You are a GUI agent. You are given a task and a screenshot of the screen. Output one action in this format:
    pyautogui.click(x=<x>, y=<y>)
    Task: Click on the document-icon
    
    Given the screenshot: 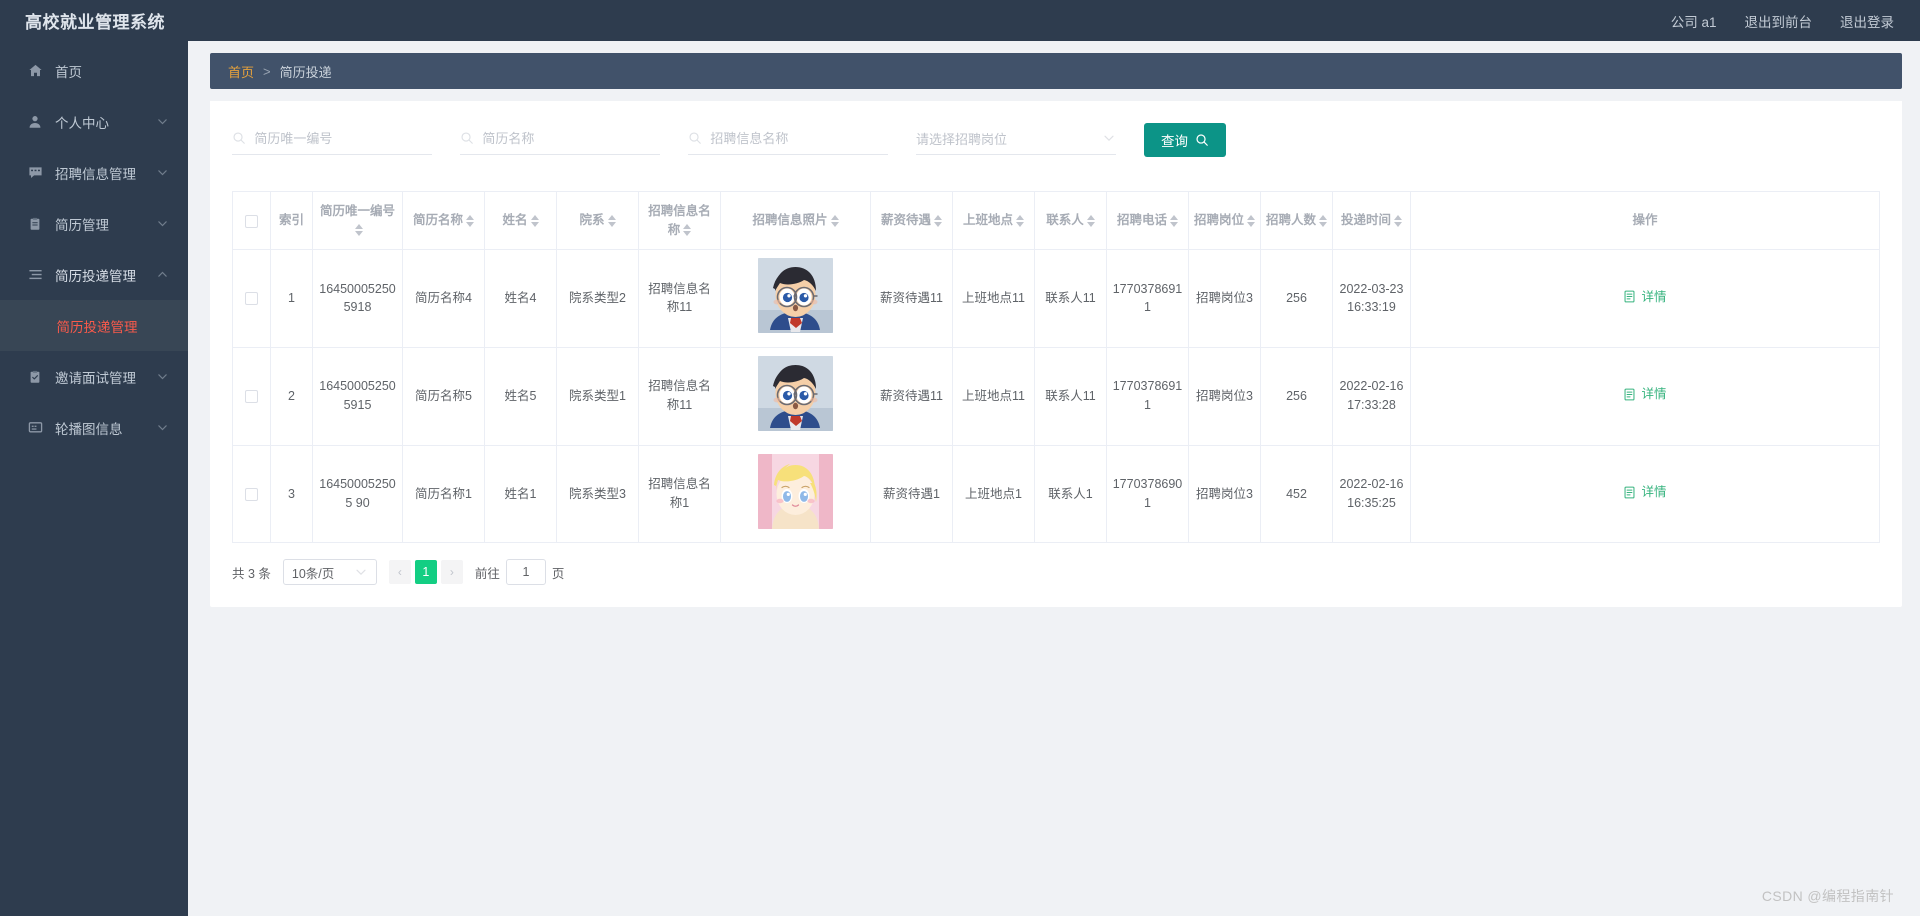 What is the action you would take?
    pyautogui.click(x=1629, y=492)
    